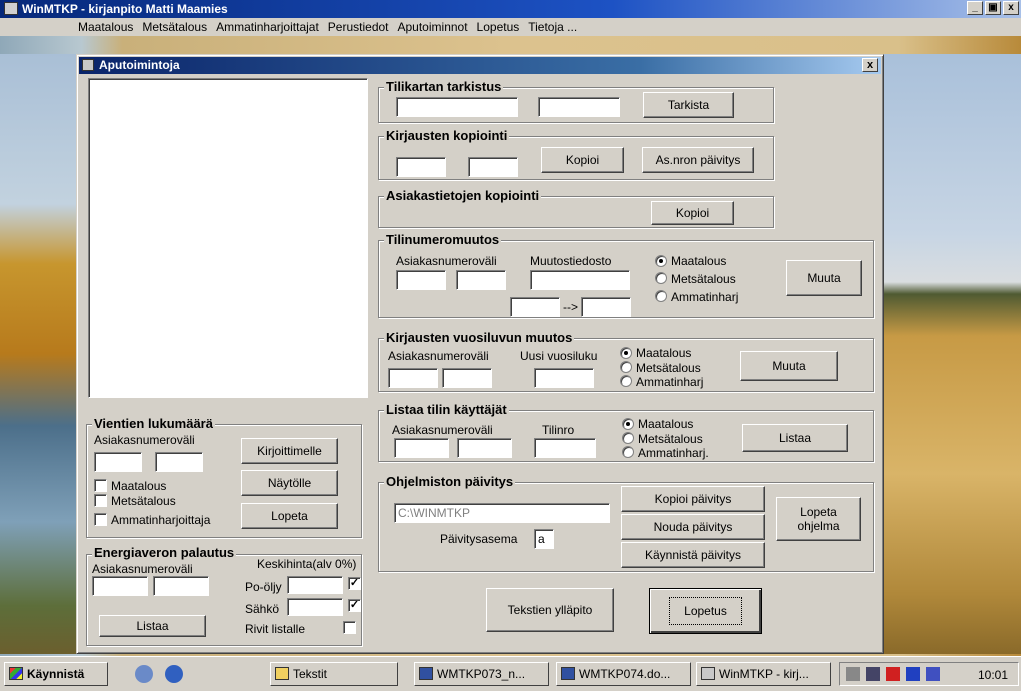  I want to click on menu-perustiedot: Perustiedot, so click(358, 27).